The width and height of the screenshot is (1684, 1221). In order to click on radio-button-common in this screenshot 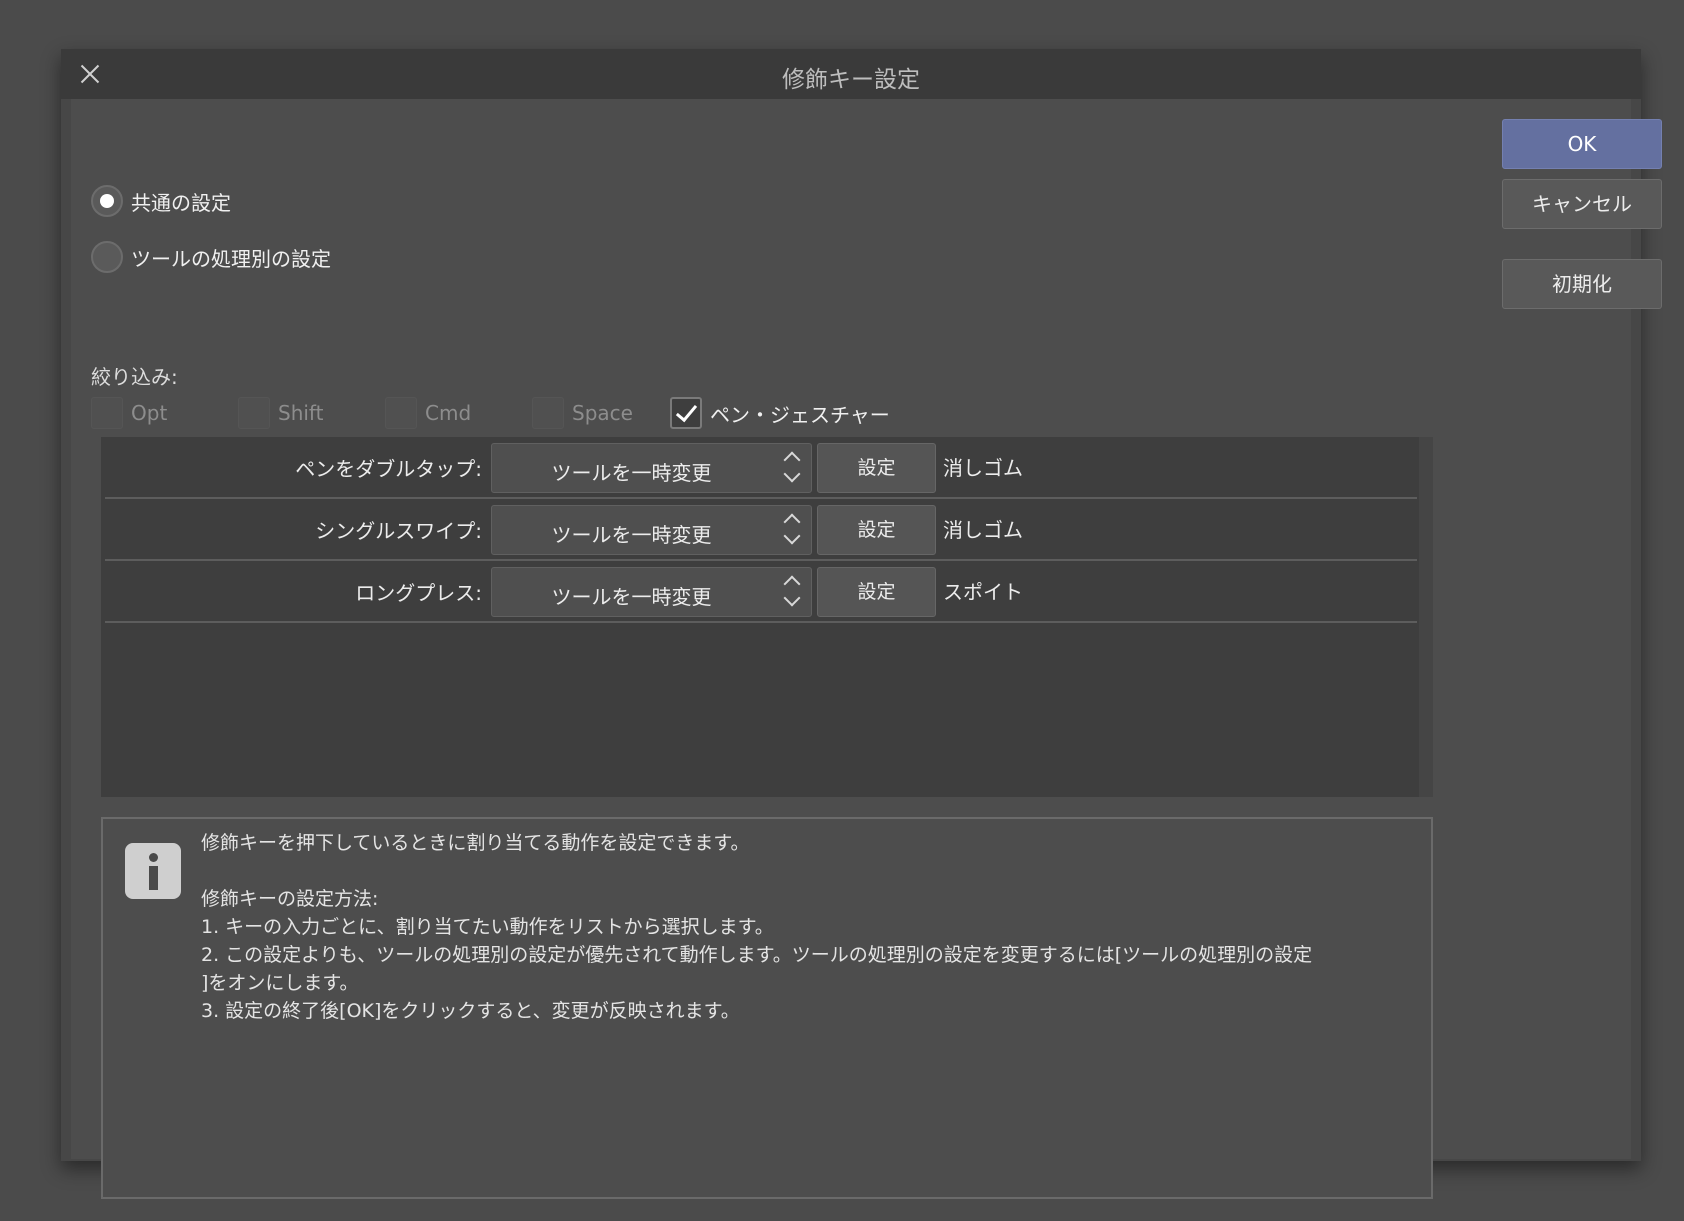, I will do `click(107, 201)`.